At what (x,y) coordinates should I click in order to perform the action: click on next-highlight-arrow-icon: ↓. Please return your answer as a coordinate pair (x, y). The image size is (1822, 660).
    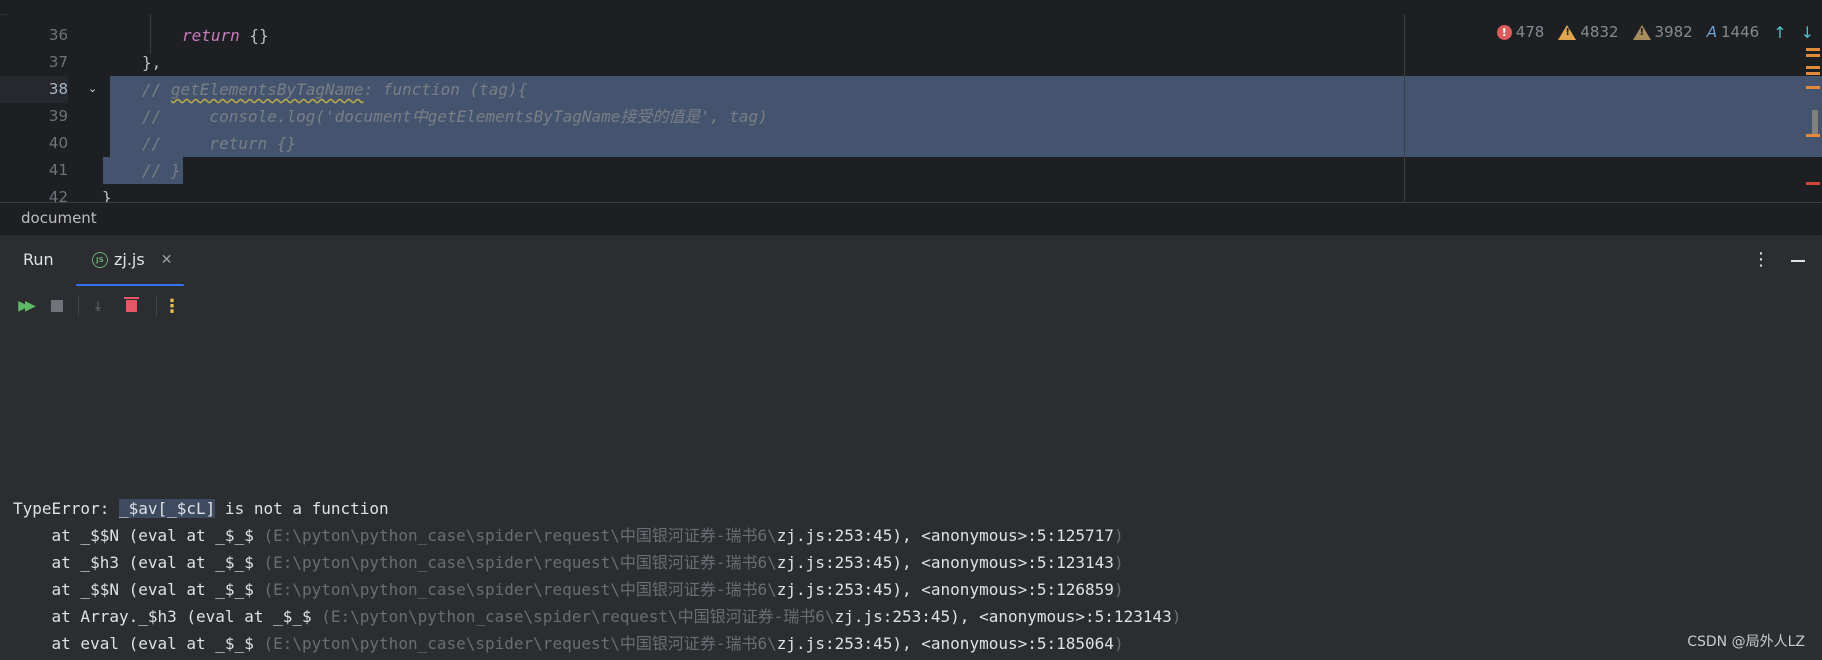
    Looking at the image, I should click on (1807, 32).